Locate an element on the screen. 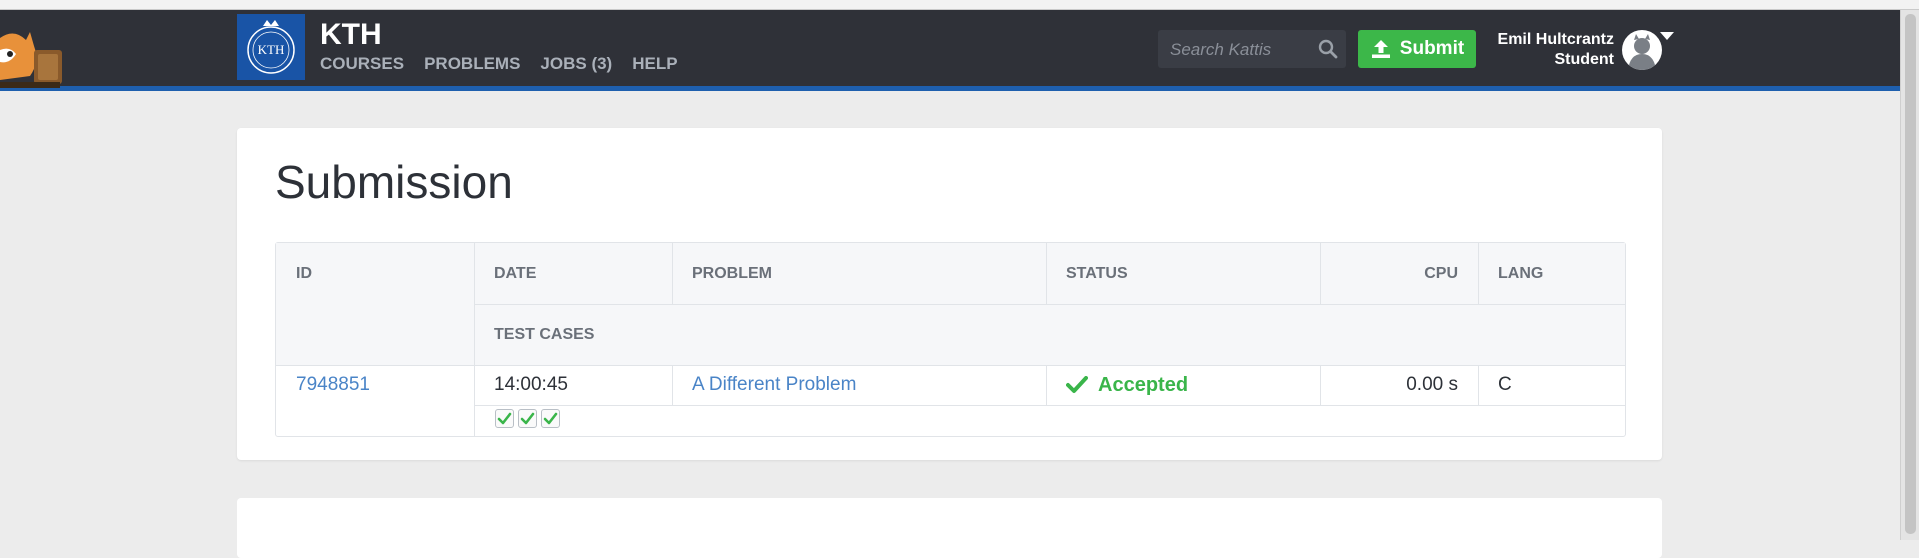  table-row-id: 7948851 is located at coordinates (375, 385).